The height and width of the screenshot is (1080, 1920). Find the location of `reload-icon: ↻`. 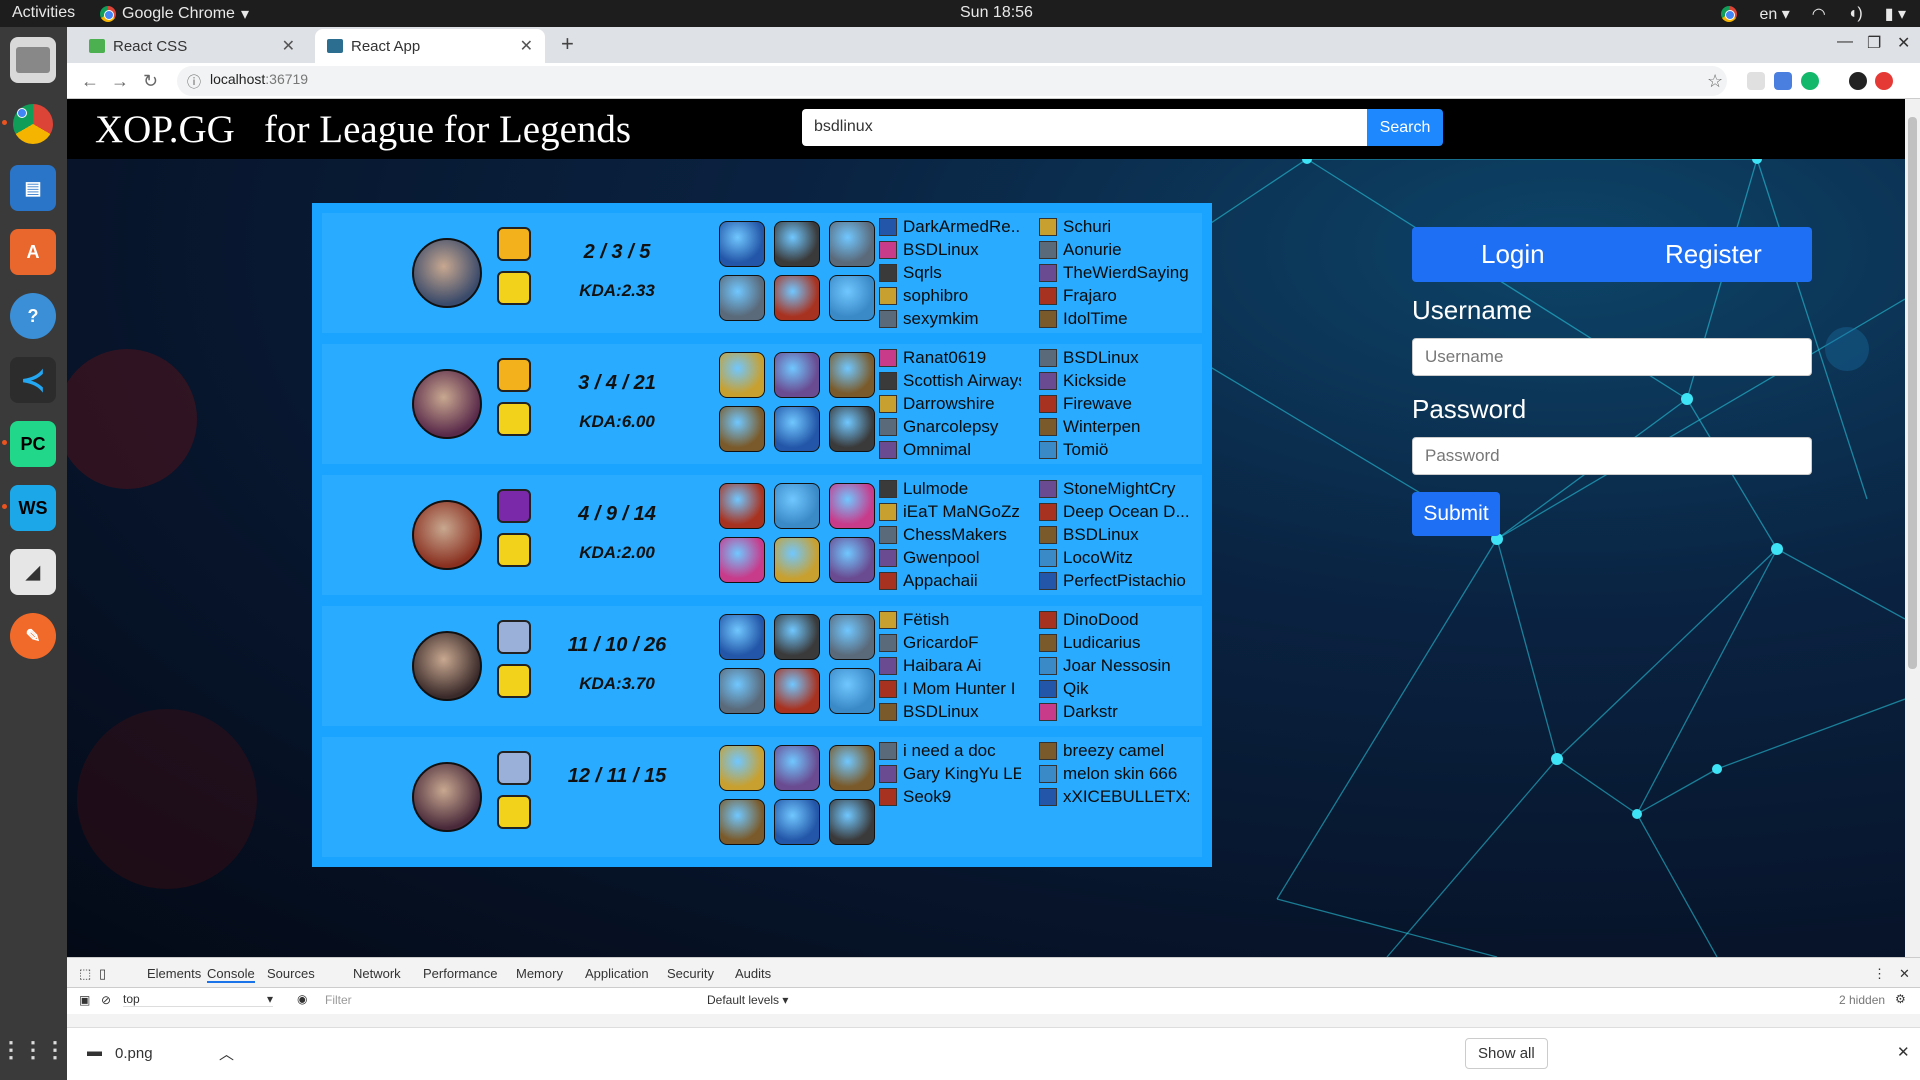

reload-icon: ↻ is located at coordinates (150, 81).